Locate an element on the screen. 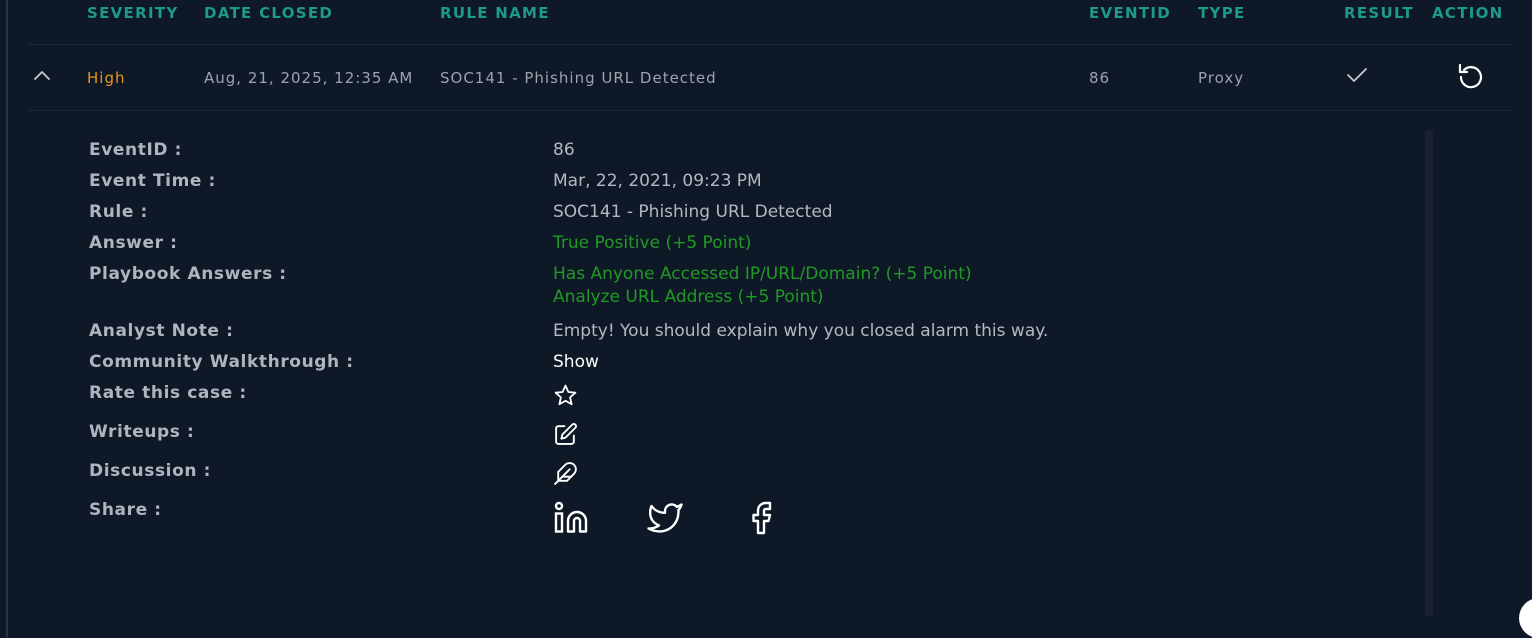  answer-value: True Positive (+5 Point) is located at coordinates (652, 243).